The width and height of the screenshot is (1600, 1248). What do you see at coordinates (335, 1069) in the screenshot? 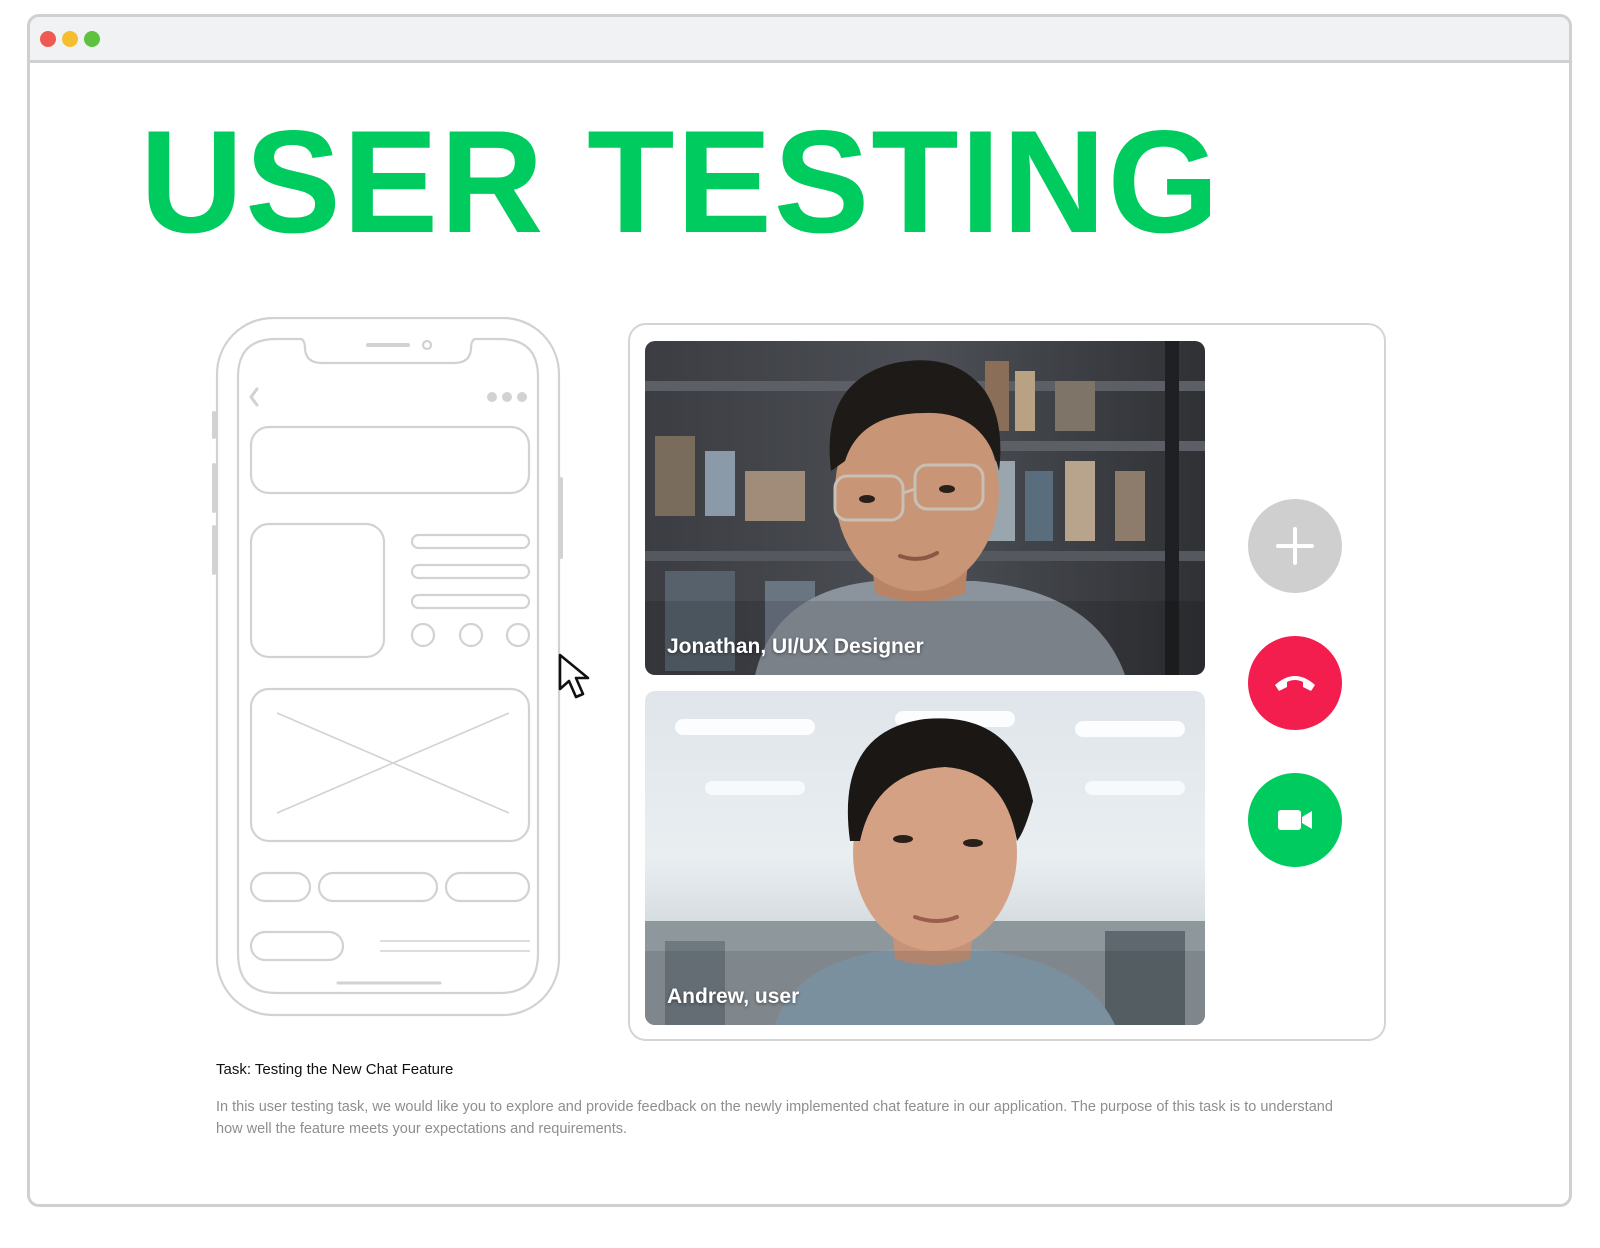
I see `task-title: Task: Testing the New Chat Feature` at bounding box center [335, 1069].